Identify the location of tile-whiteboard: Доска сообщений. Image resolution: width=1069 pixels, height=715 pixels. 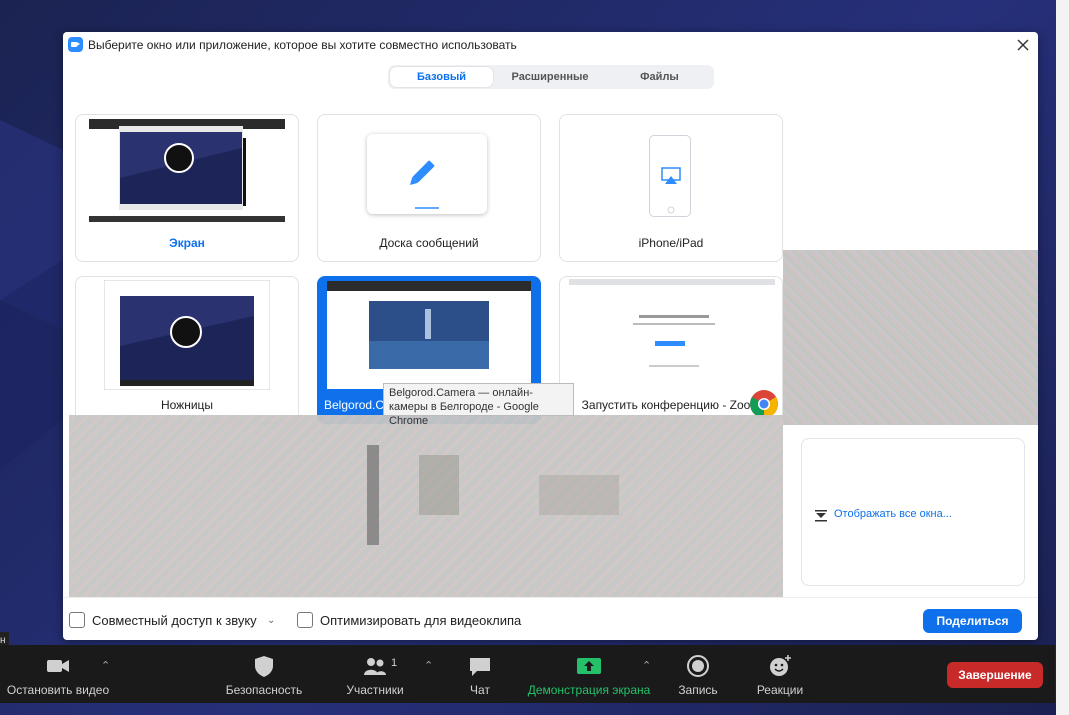
(429, 188).